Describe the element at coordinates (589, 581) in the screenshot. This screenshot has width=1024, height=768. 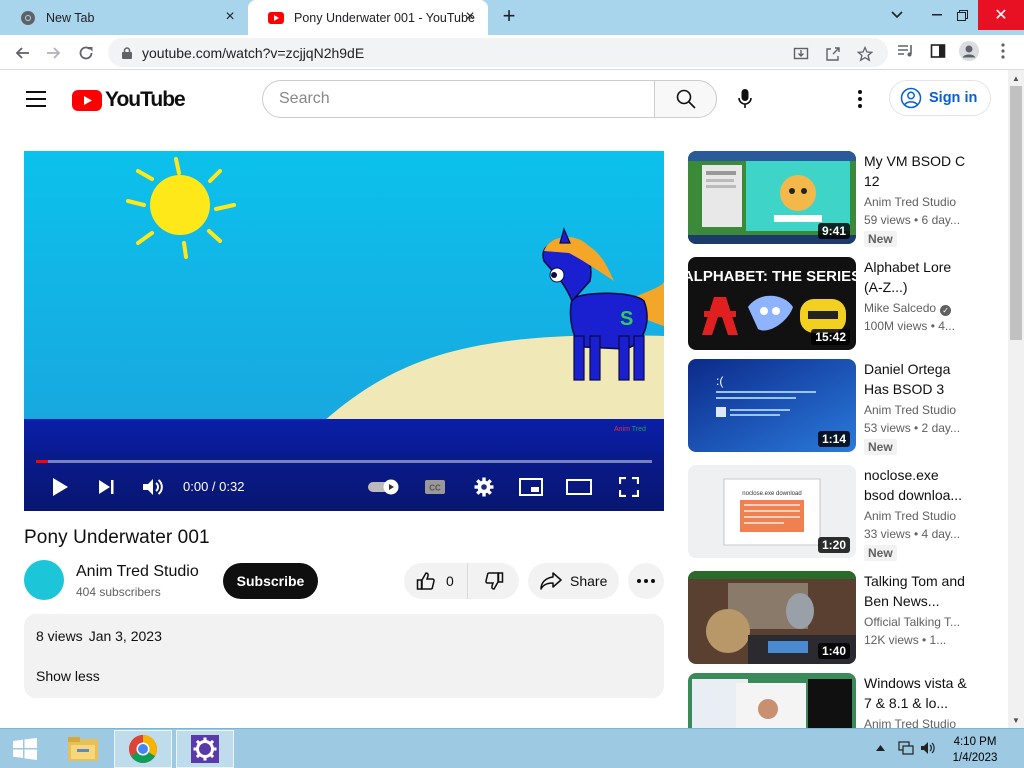
I see `share-label: Share` at that location.